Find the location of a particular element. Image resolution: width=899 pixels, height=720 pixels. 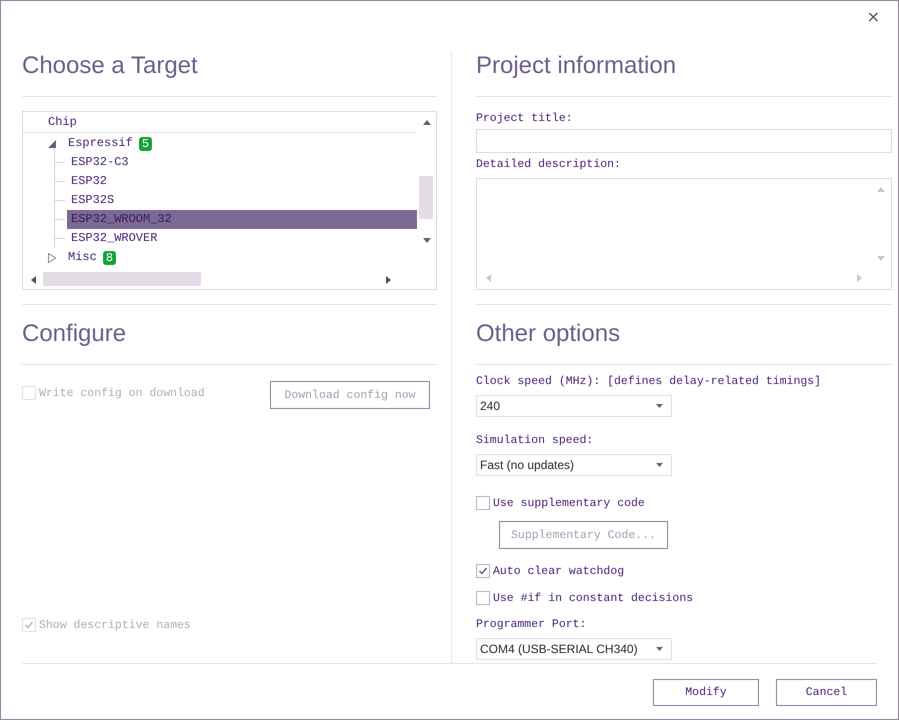

field-label: Programmer Port: is located at coordinates (532, 625).